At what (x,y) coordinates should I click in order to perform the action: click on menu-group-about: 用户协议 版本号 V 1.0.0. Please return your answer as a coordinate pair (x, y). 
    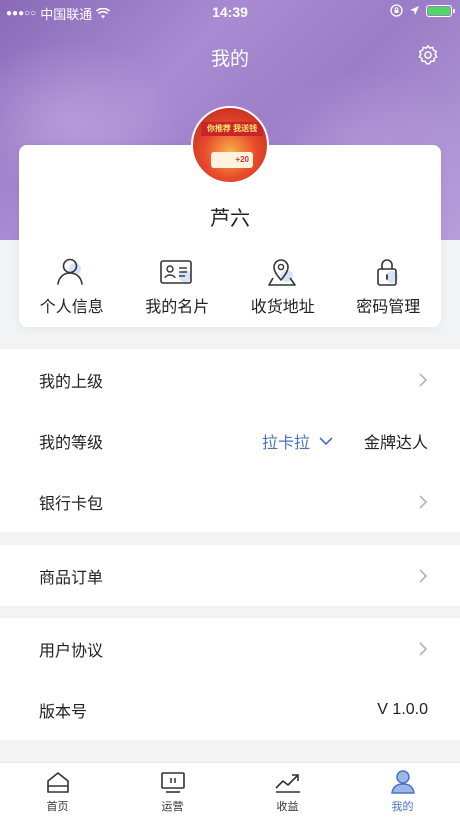
    Looking at the image, I should click on (230, 679).